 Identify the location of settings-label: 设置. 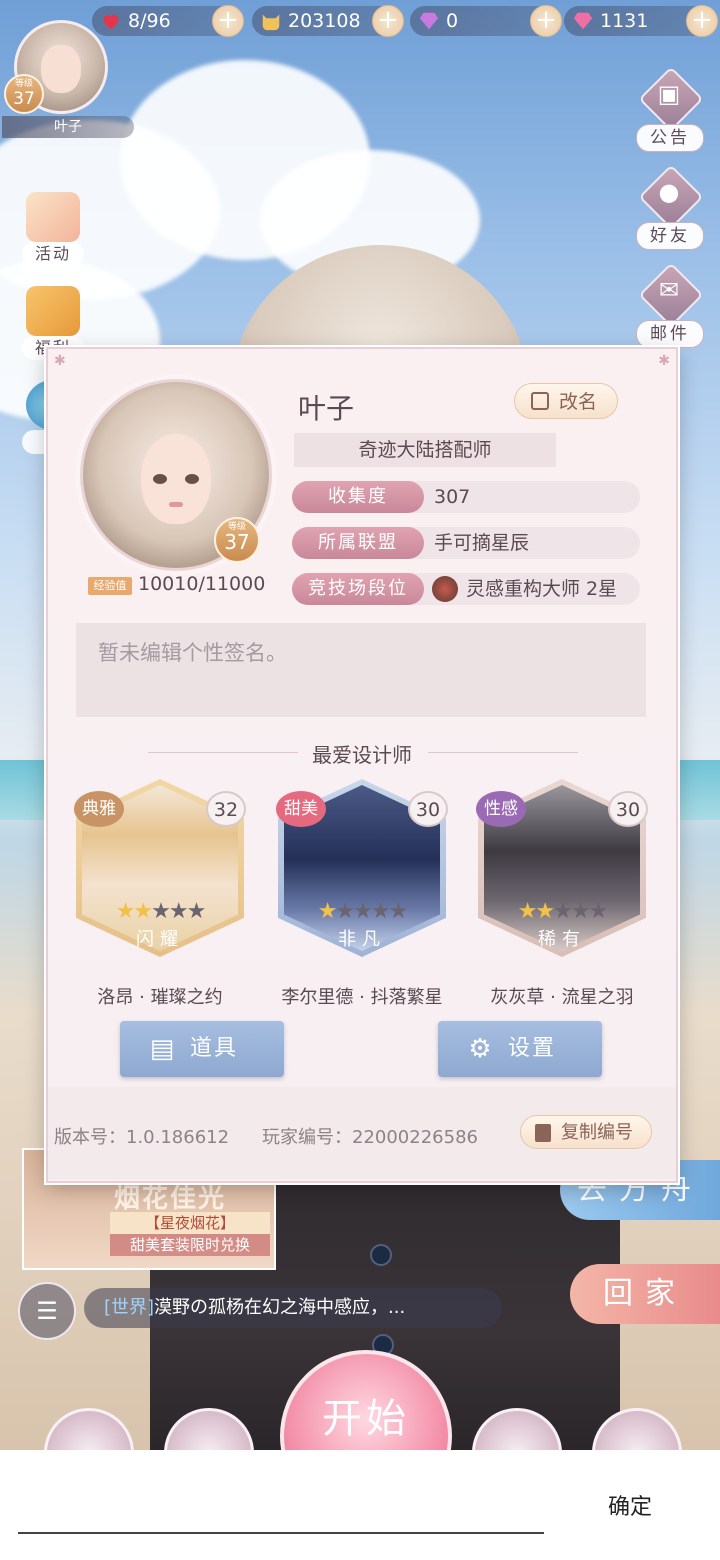
(532, 1048).